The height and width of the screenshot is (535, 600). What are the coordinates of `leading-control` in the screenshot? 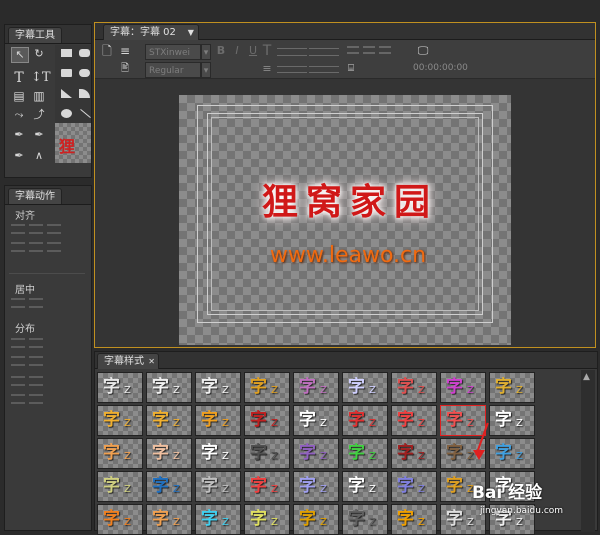 It's located at (324, 52).